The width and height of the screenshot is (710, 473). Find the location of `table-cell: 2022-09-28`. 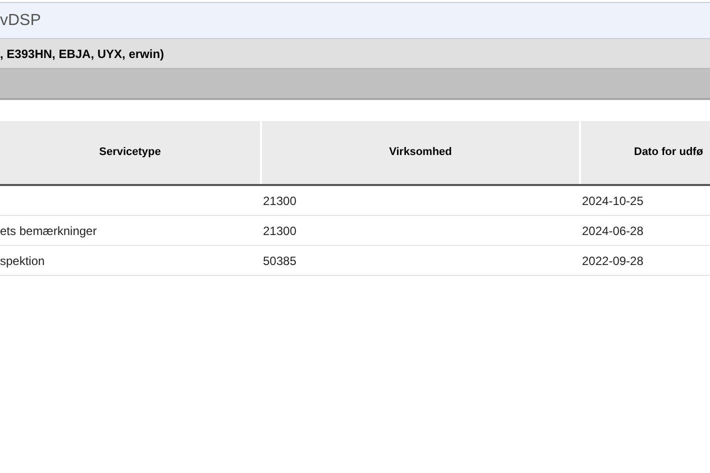

table-cell: 2022-09-28 is located at coordinates (613, 261).